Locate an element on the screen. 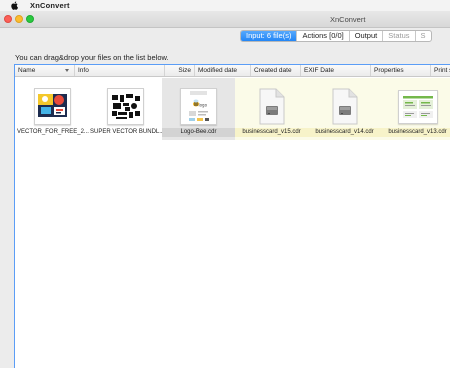 The height and width of the screenshot is (368, 450). tab-actions: Actions [0/0] is located at coordinates (323, 36).